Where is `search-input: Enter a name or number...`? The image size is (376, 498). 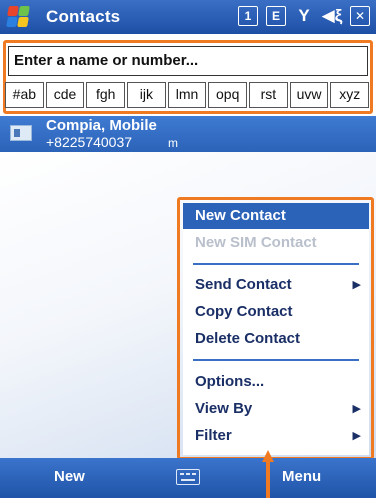
search-input: Enter a name or number... is located at coordinates (188, 61).